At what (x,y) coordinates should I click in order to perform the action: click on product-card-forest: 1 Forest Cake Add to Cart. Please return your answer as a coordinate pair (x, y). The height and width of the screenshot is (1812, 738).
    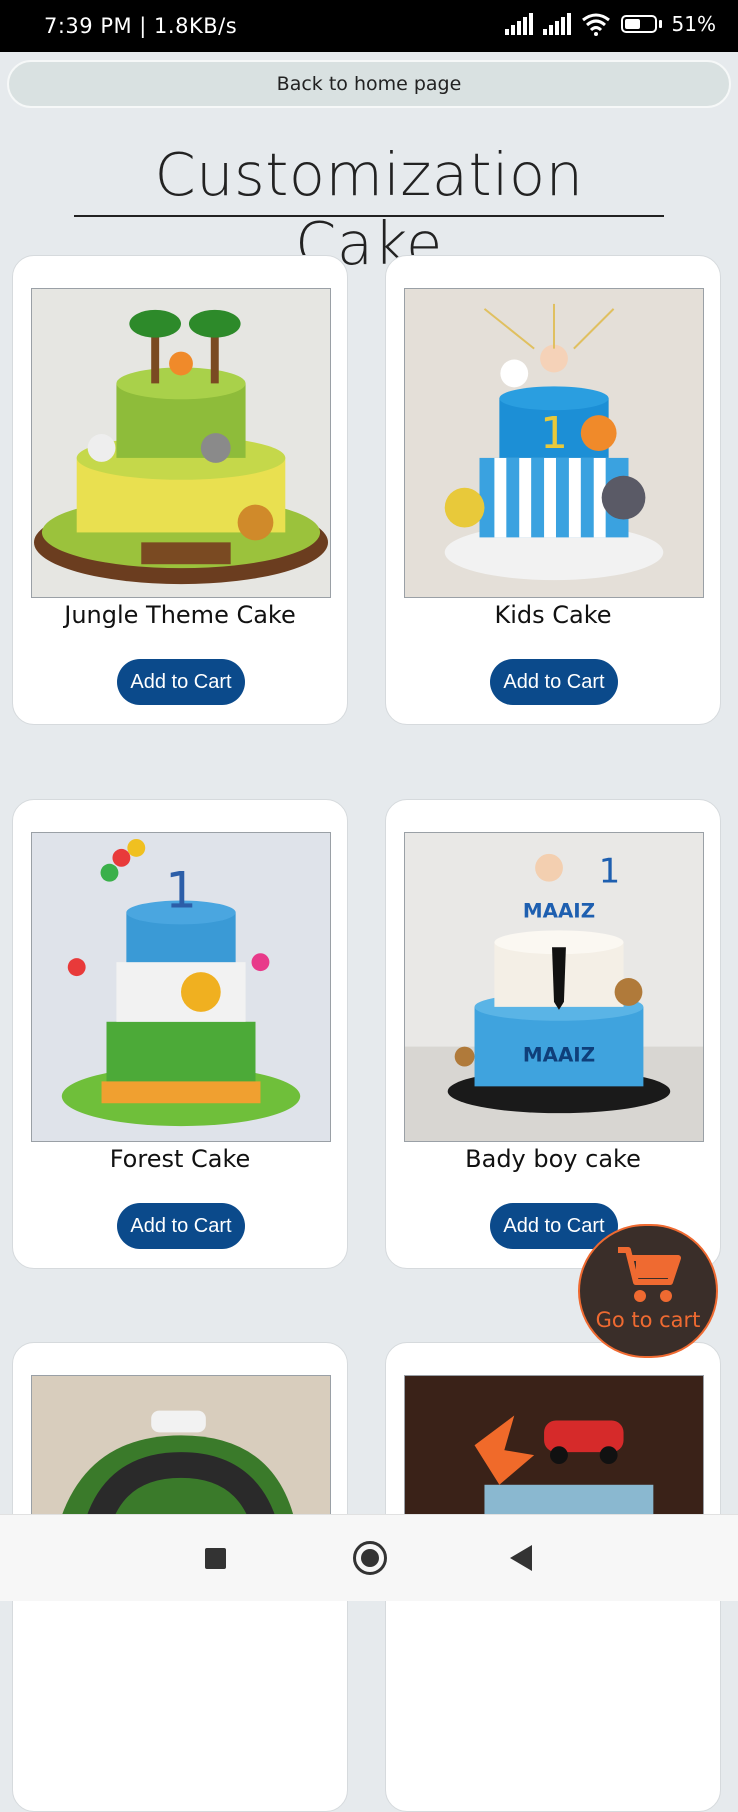
    Looking at the image, I should click on (180, 1034).